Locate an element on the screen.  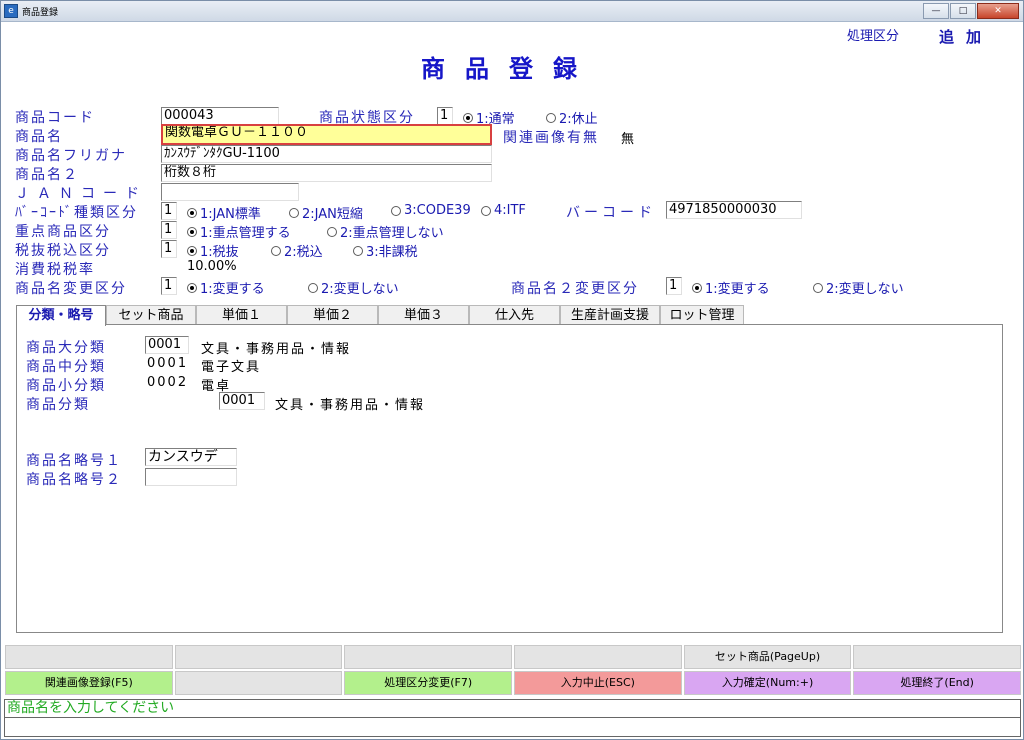
priority-input: 1 is located at coordinates (169, 230).